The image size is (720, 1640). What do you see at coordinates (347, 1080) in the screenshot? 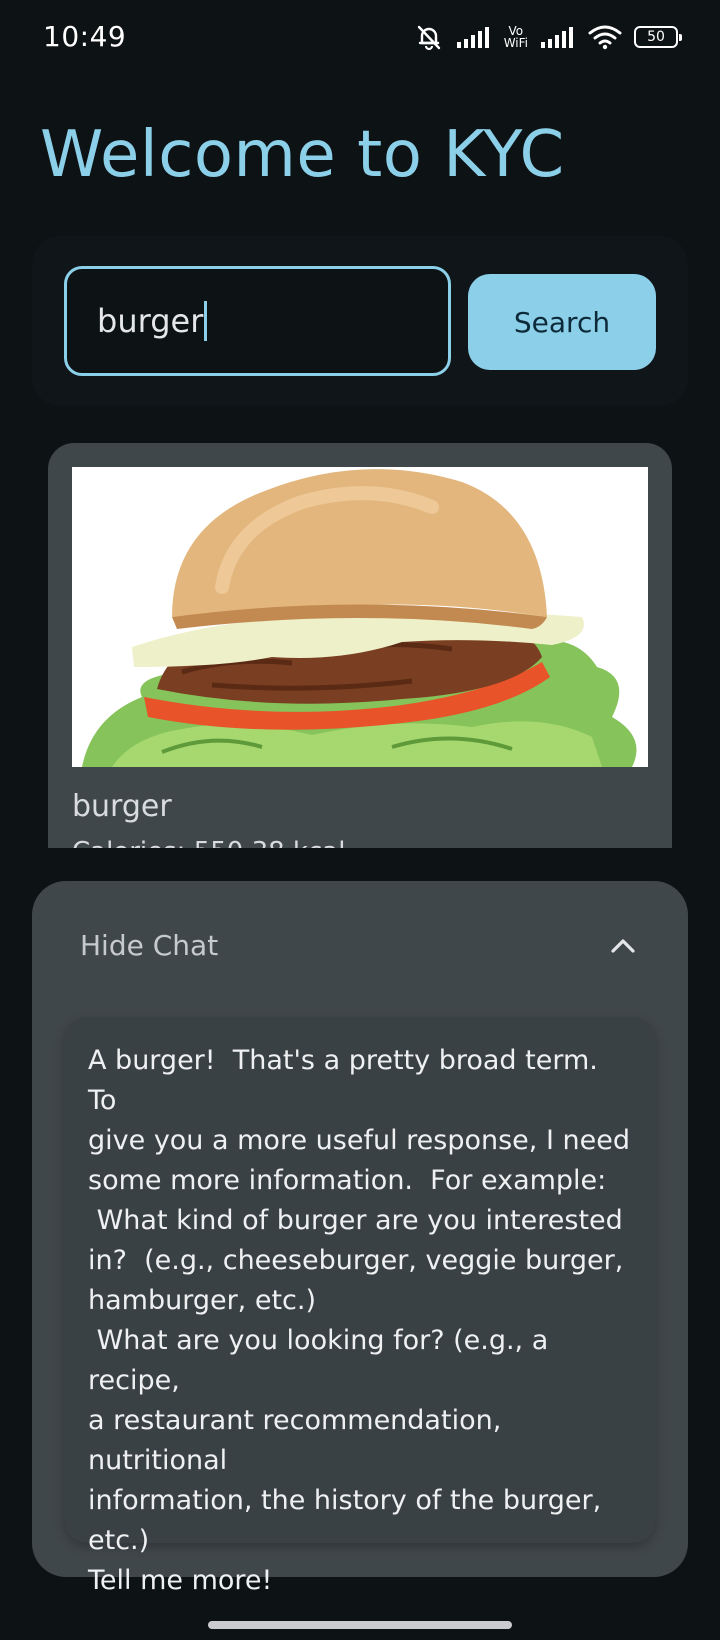
I see `chat-line: A burger! That's a pretty broad term. To` at bounding box center [347, 1080].